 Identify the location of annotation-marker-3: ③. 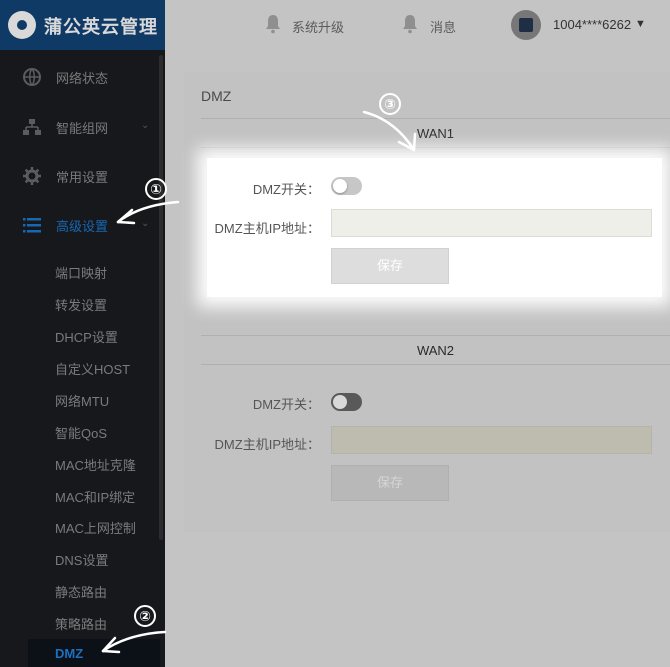
(390, 104).